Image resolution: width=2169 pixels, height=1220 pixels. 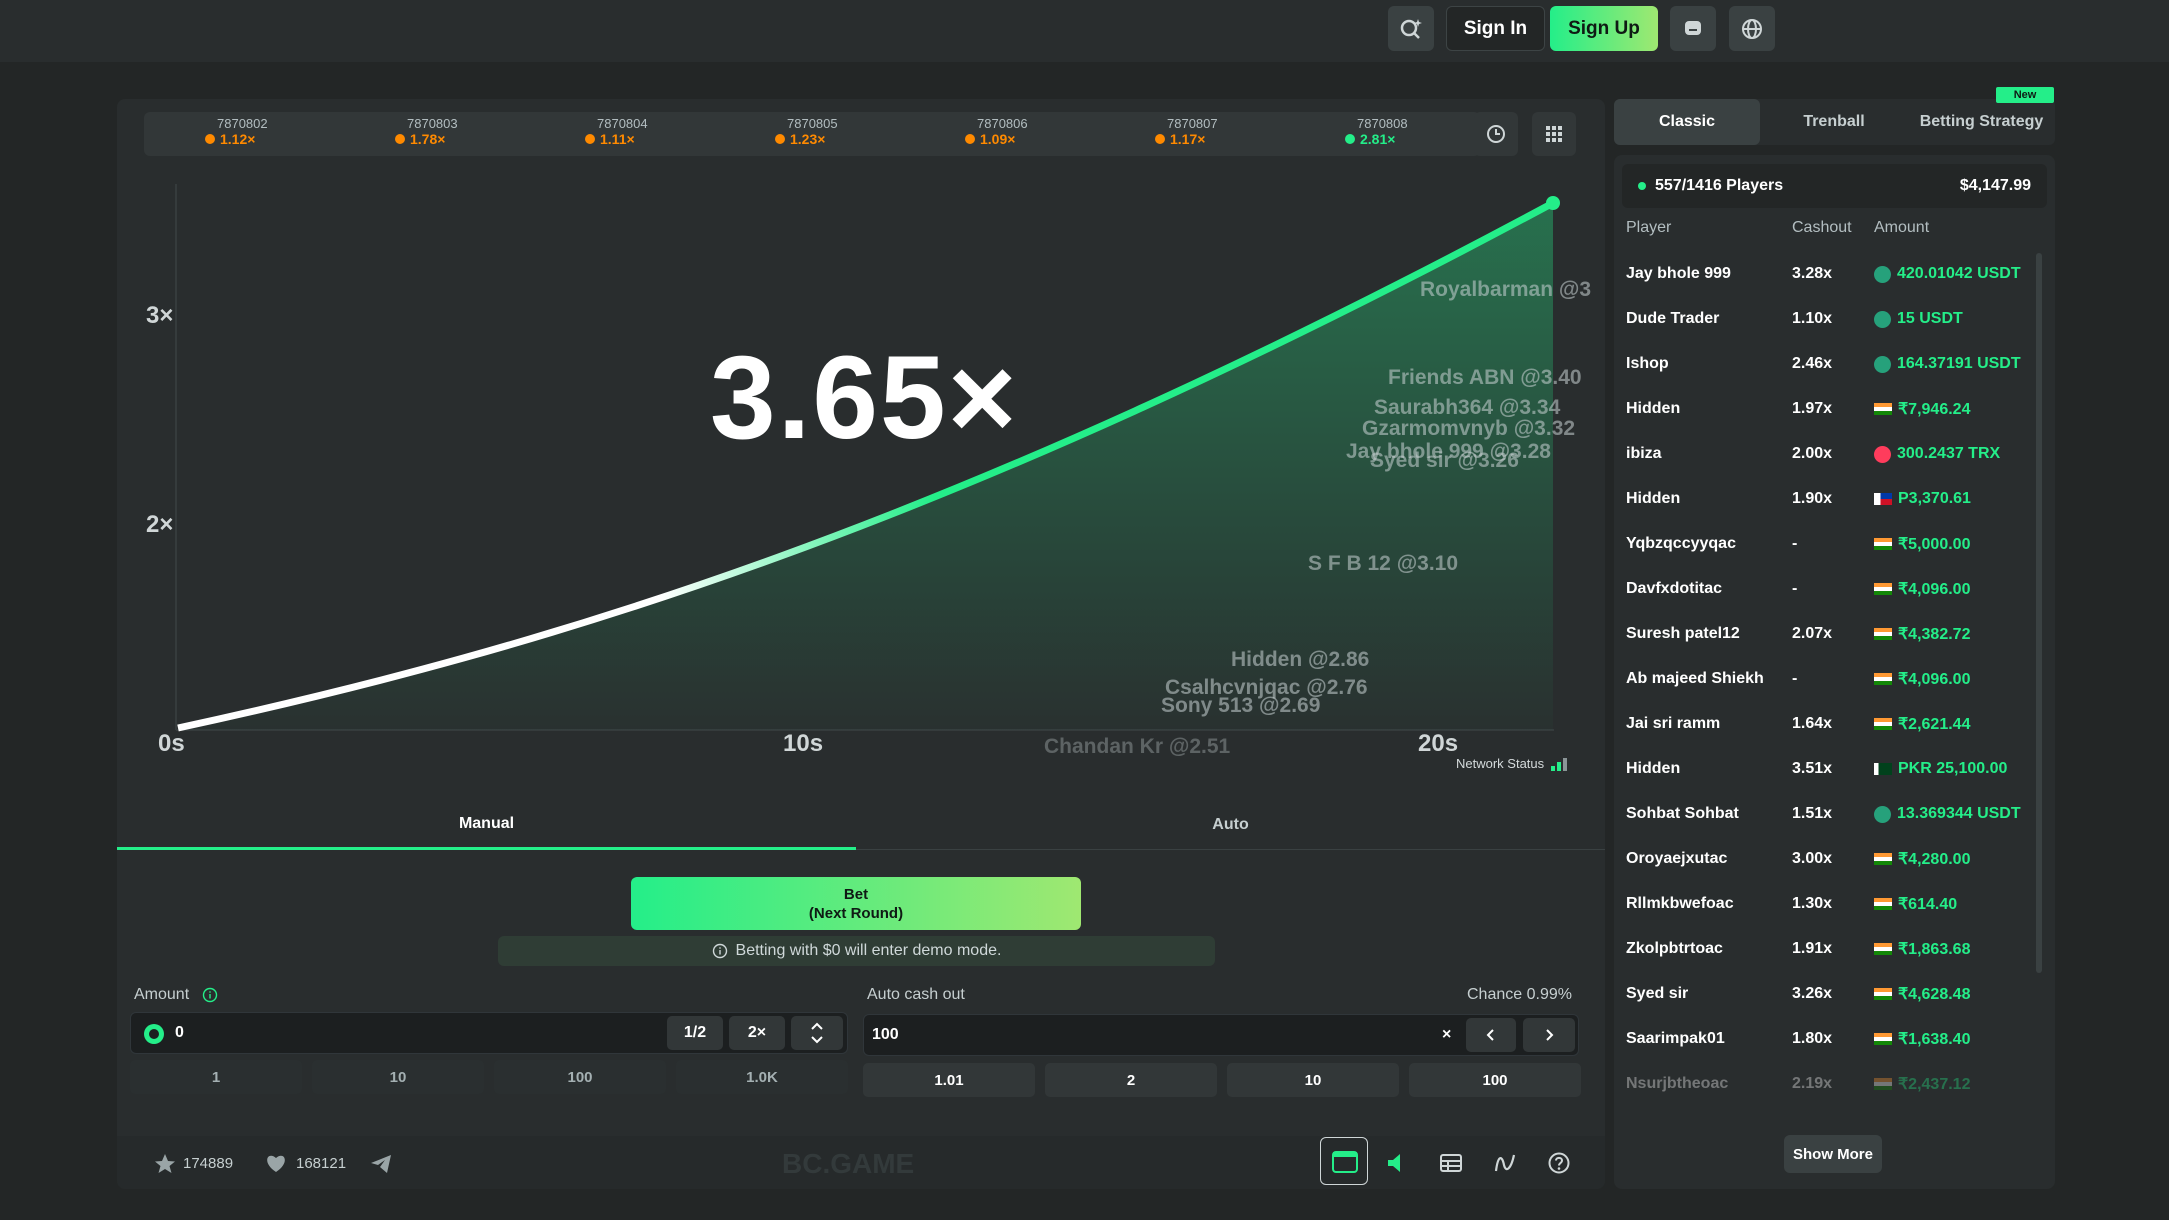 I want to click on round-multiplier-value: 1.11×, so click(x=617, y=139).